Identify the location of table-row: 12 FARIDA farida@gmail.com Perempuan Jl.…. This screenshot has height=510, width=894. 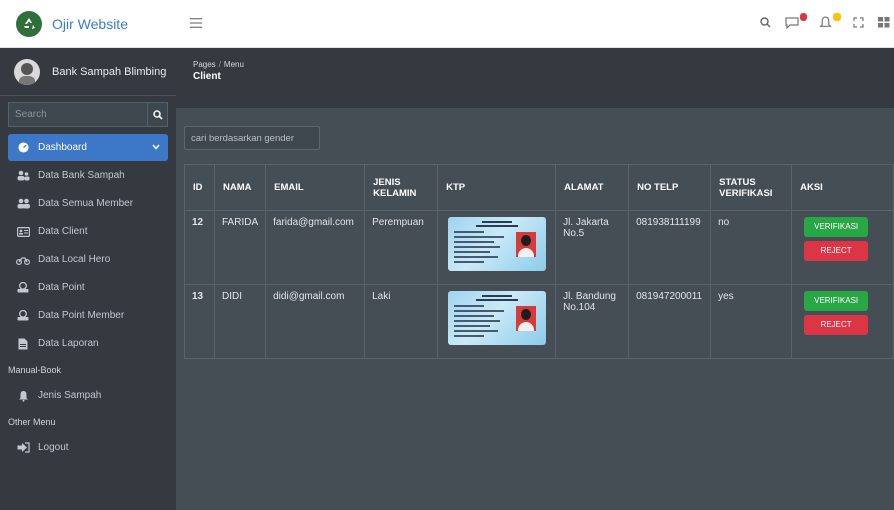
(539, 247).